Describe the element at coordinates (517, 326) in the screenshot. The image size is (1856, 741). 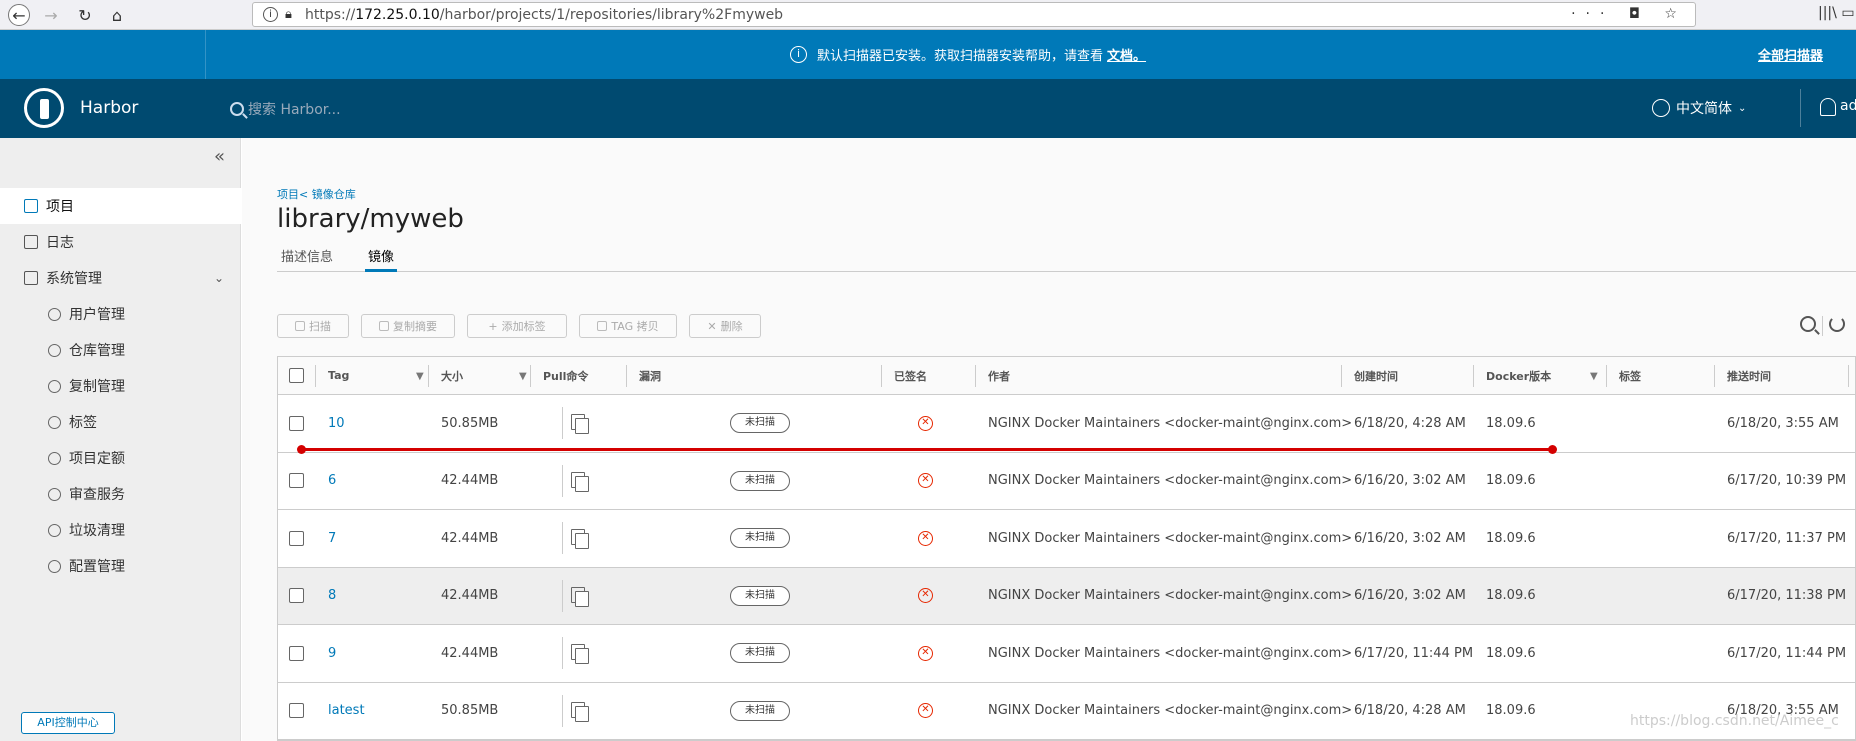
I see `add-label-button: + 添加标签` at that location.